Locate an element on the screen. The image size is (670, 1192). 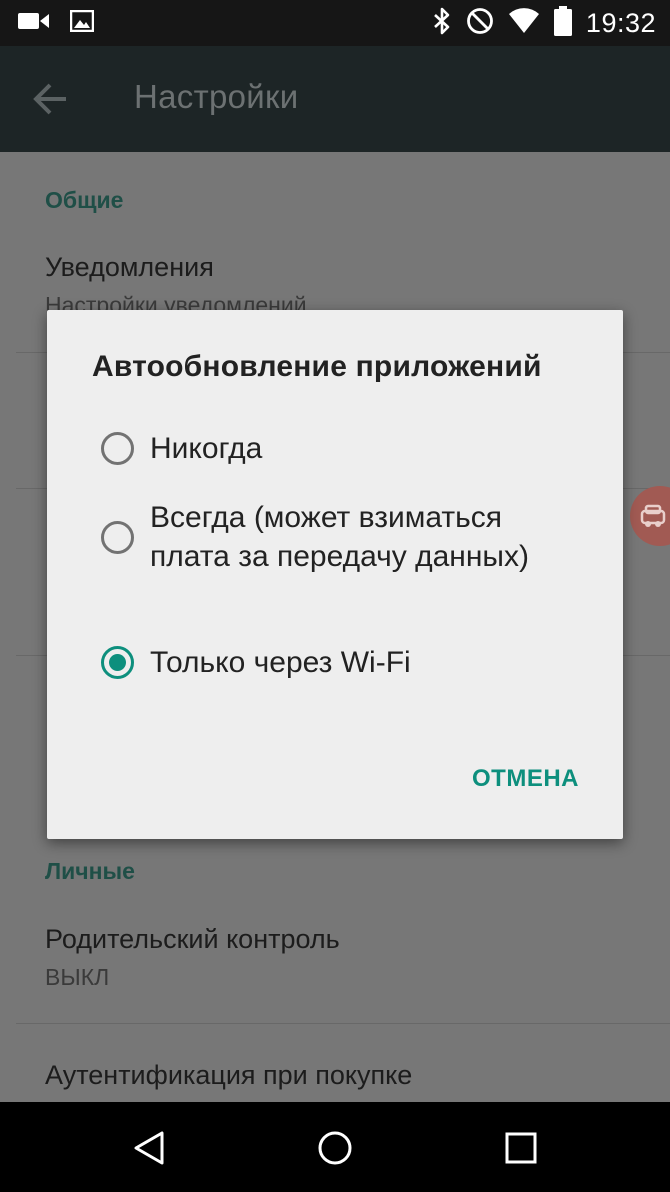
bluetooth-icon is located at coordinates (442, 23).